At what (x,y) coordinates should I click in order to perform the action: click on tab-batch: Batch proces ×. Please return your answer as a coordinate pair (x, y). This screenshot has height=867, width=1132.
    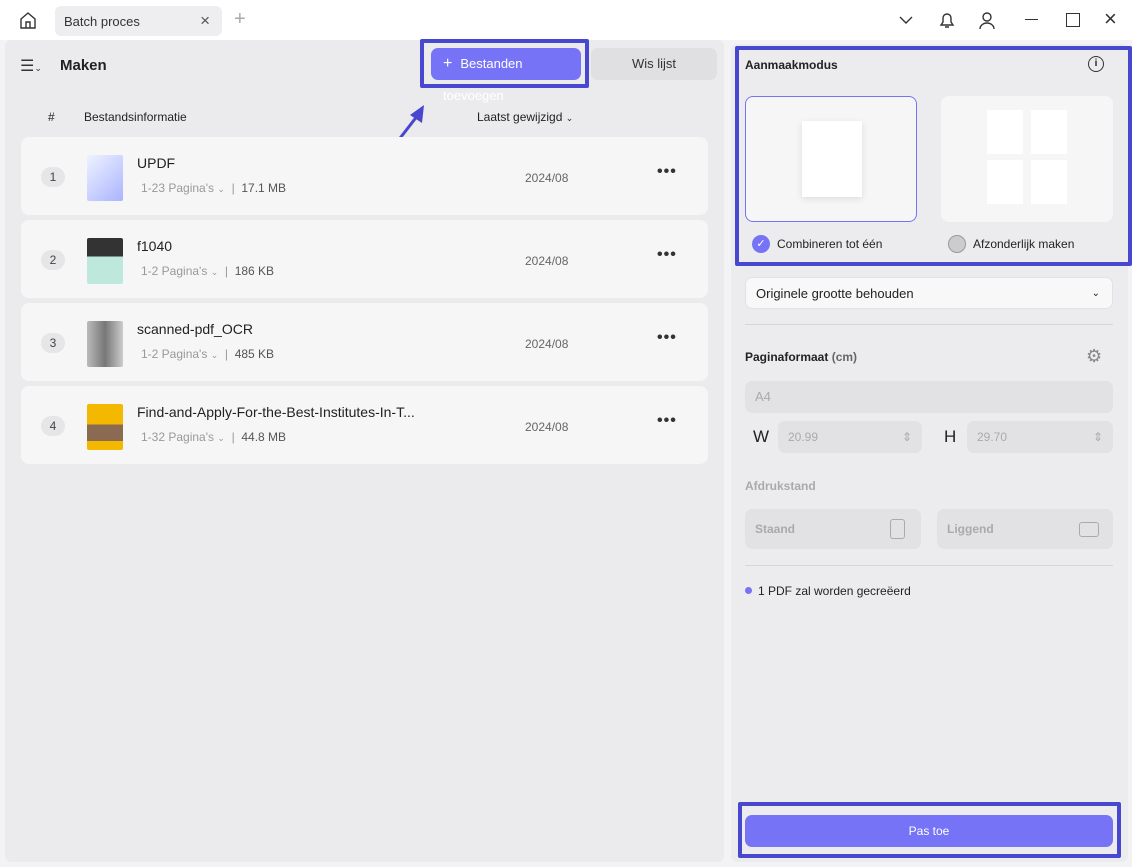
    Looking at the image, I should click on (138, 21).